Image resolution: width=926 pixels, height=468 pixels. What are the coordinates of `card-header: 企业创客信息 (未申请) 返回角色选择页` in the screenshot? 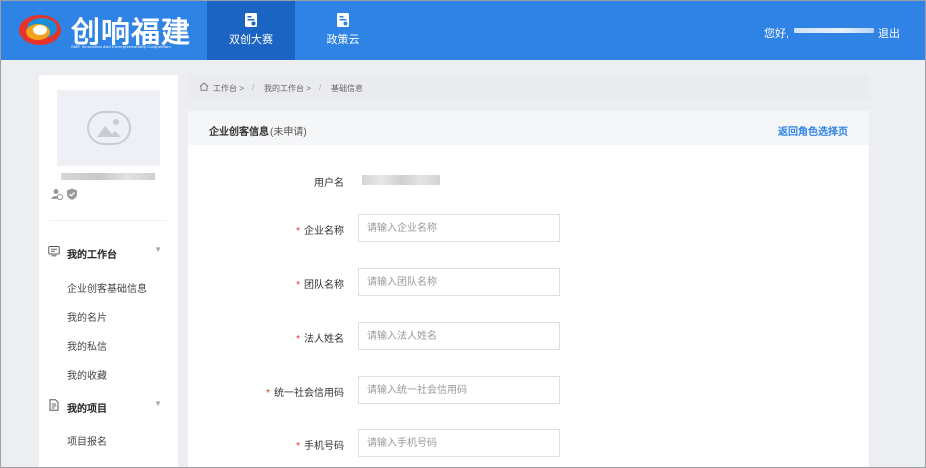 It's located at (528, 128).